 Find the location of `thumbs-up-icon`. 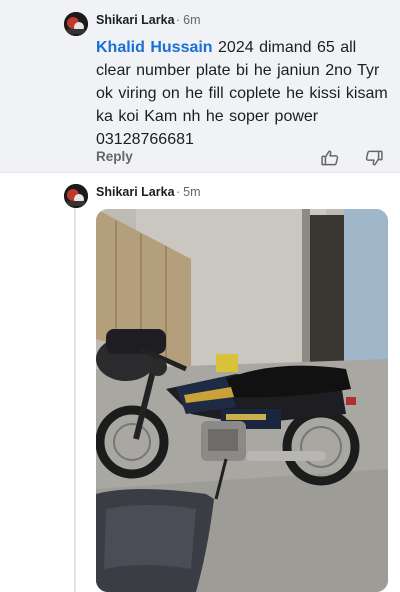

thumbs-up-icon is located at coordinates (330, 158).